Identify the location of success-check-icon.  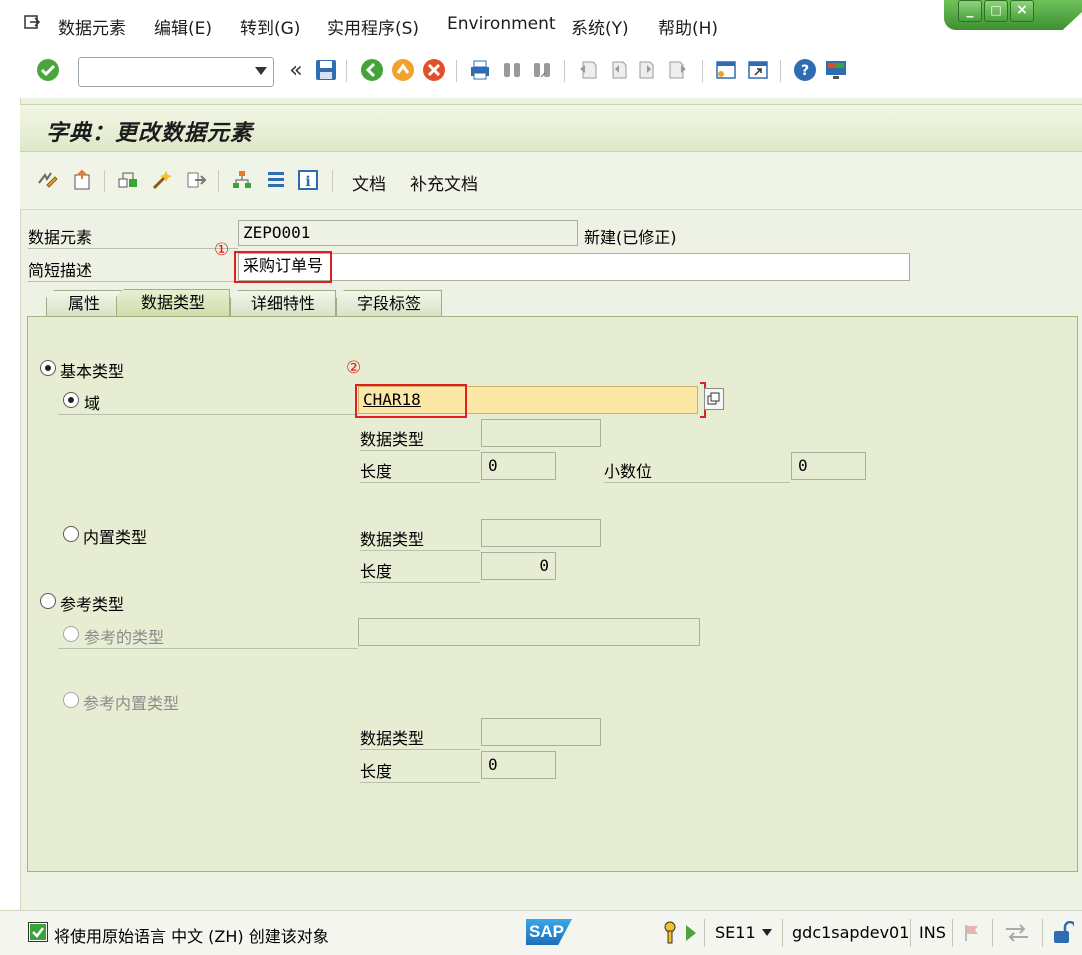
(38, 932).